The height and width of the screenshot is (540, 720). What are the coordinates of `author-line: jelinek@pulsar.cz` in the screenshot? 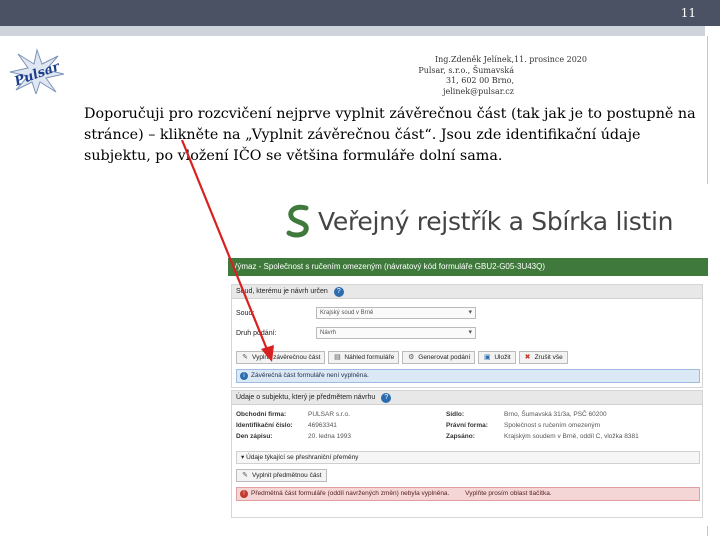 It's located at (478, 91).